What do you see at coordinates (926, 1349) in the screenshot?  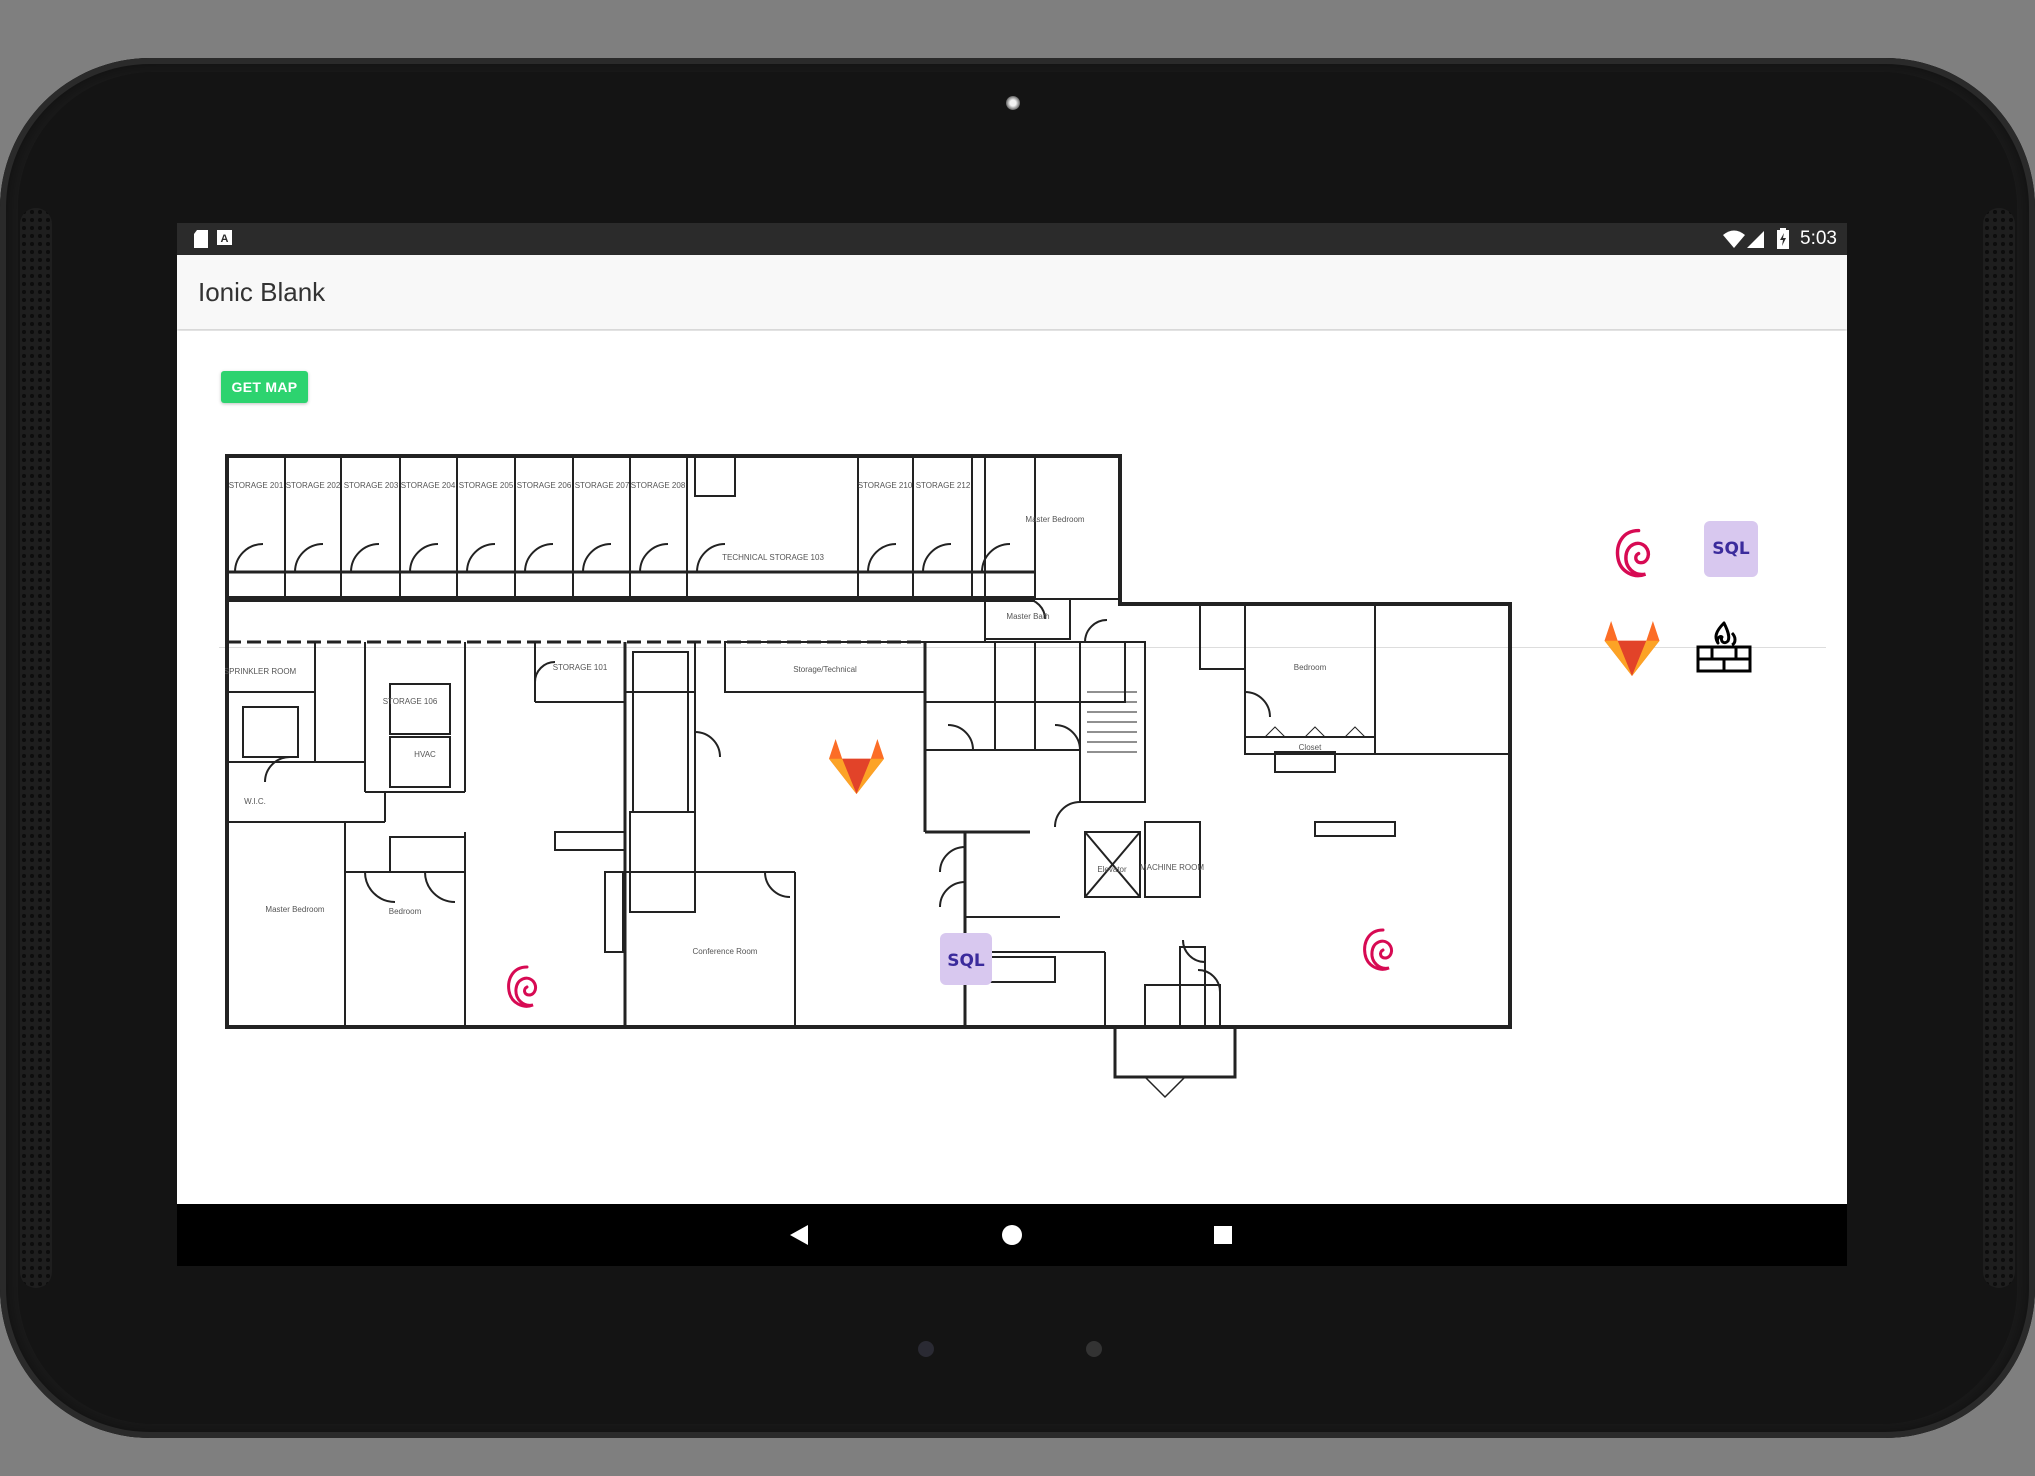 I see `proximity-sensor` at bounding box center [926, 1349].